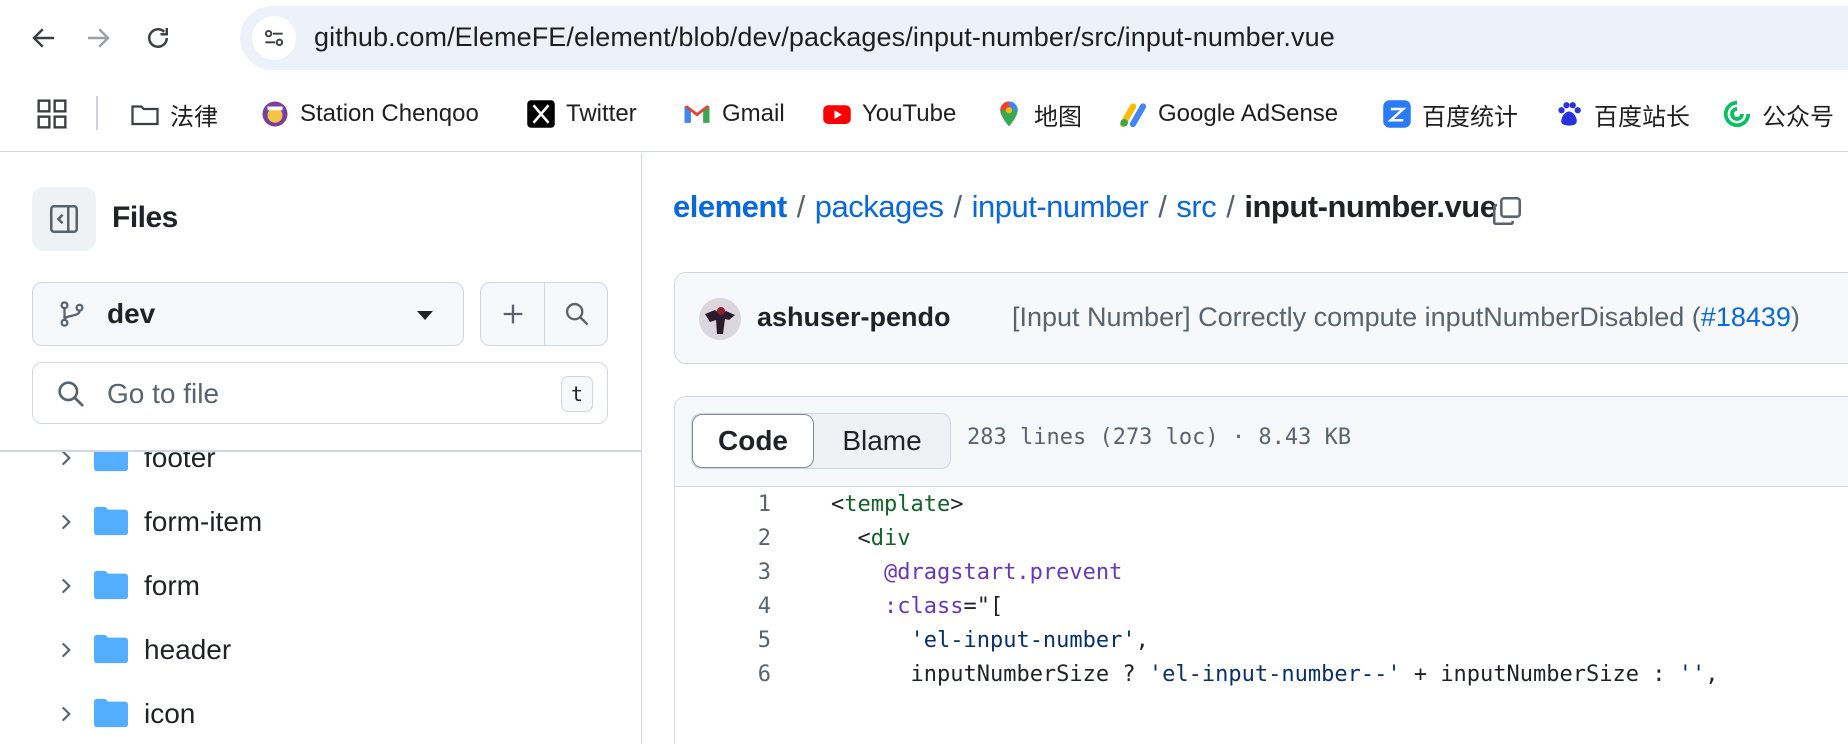 The image size is (1848, 744). Describe the element at coordinates (854, 317) in the screenshot. I see `commit-author-link: ashuser-pendo` at that location.